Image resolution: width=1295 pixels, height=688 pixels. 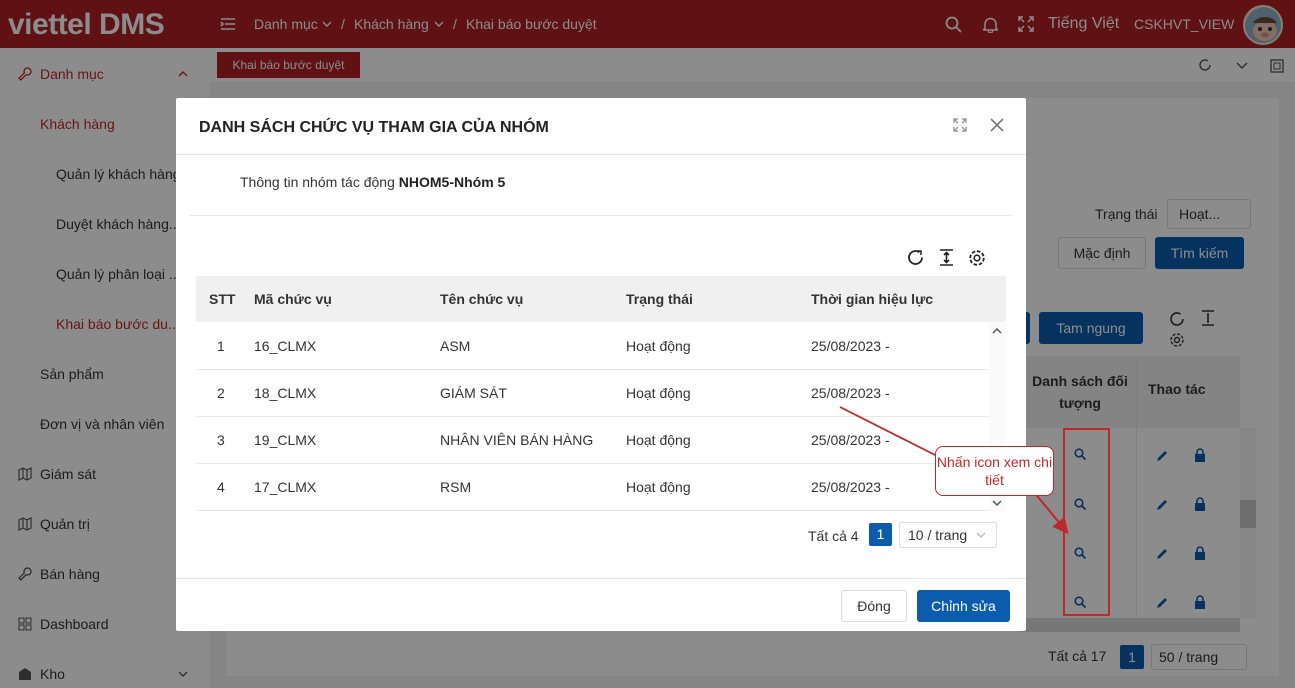 What do you see at coordinates (374, 127) in the screenshot?
I see `modal-title: DANH SÁCH CHỨC VỤ THAM GIA CỦA NHÓM` at bounding box center [374, 127].